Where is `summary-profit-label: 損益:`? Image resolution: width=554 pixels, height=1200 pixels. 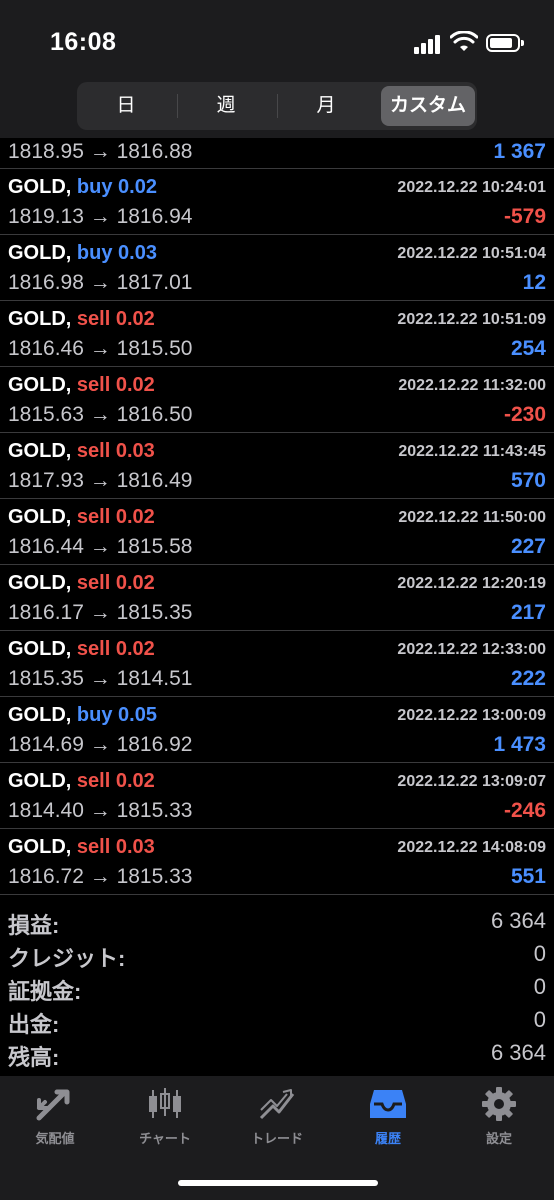 summary-profit-label: 損益: is located at coordinates (34, 925).